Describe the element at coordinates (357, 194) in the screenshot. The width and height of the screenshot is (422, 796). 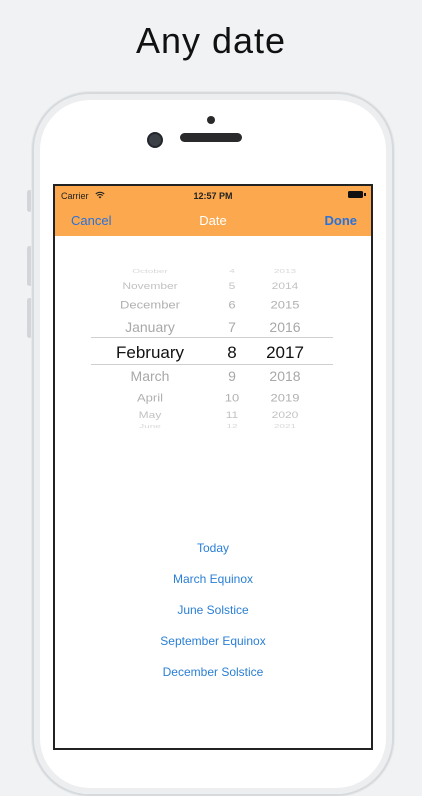
I see `battery-icon` at that location.